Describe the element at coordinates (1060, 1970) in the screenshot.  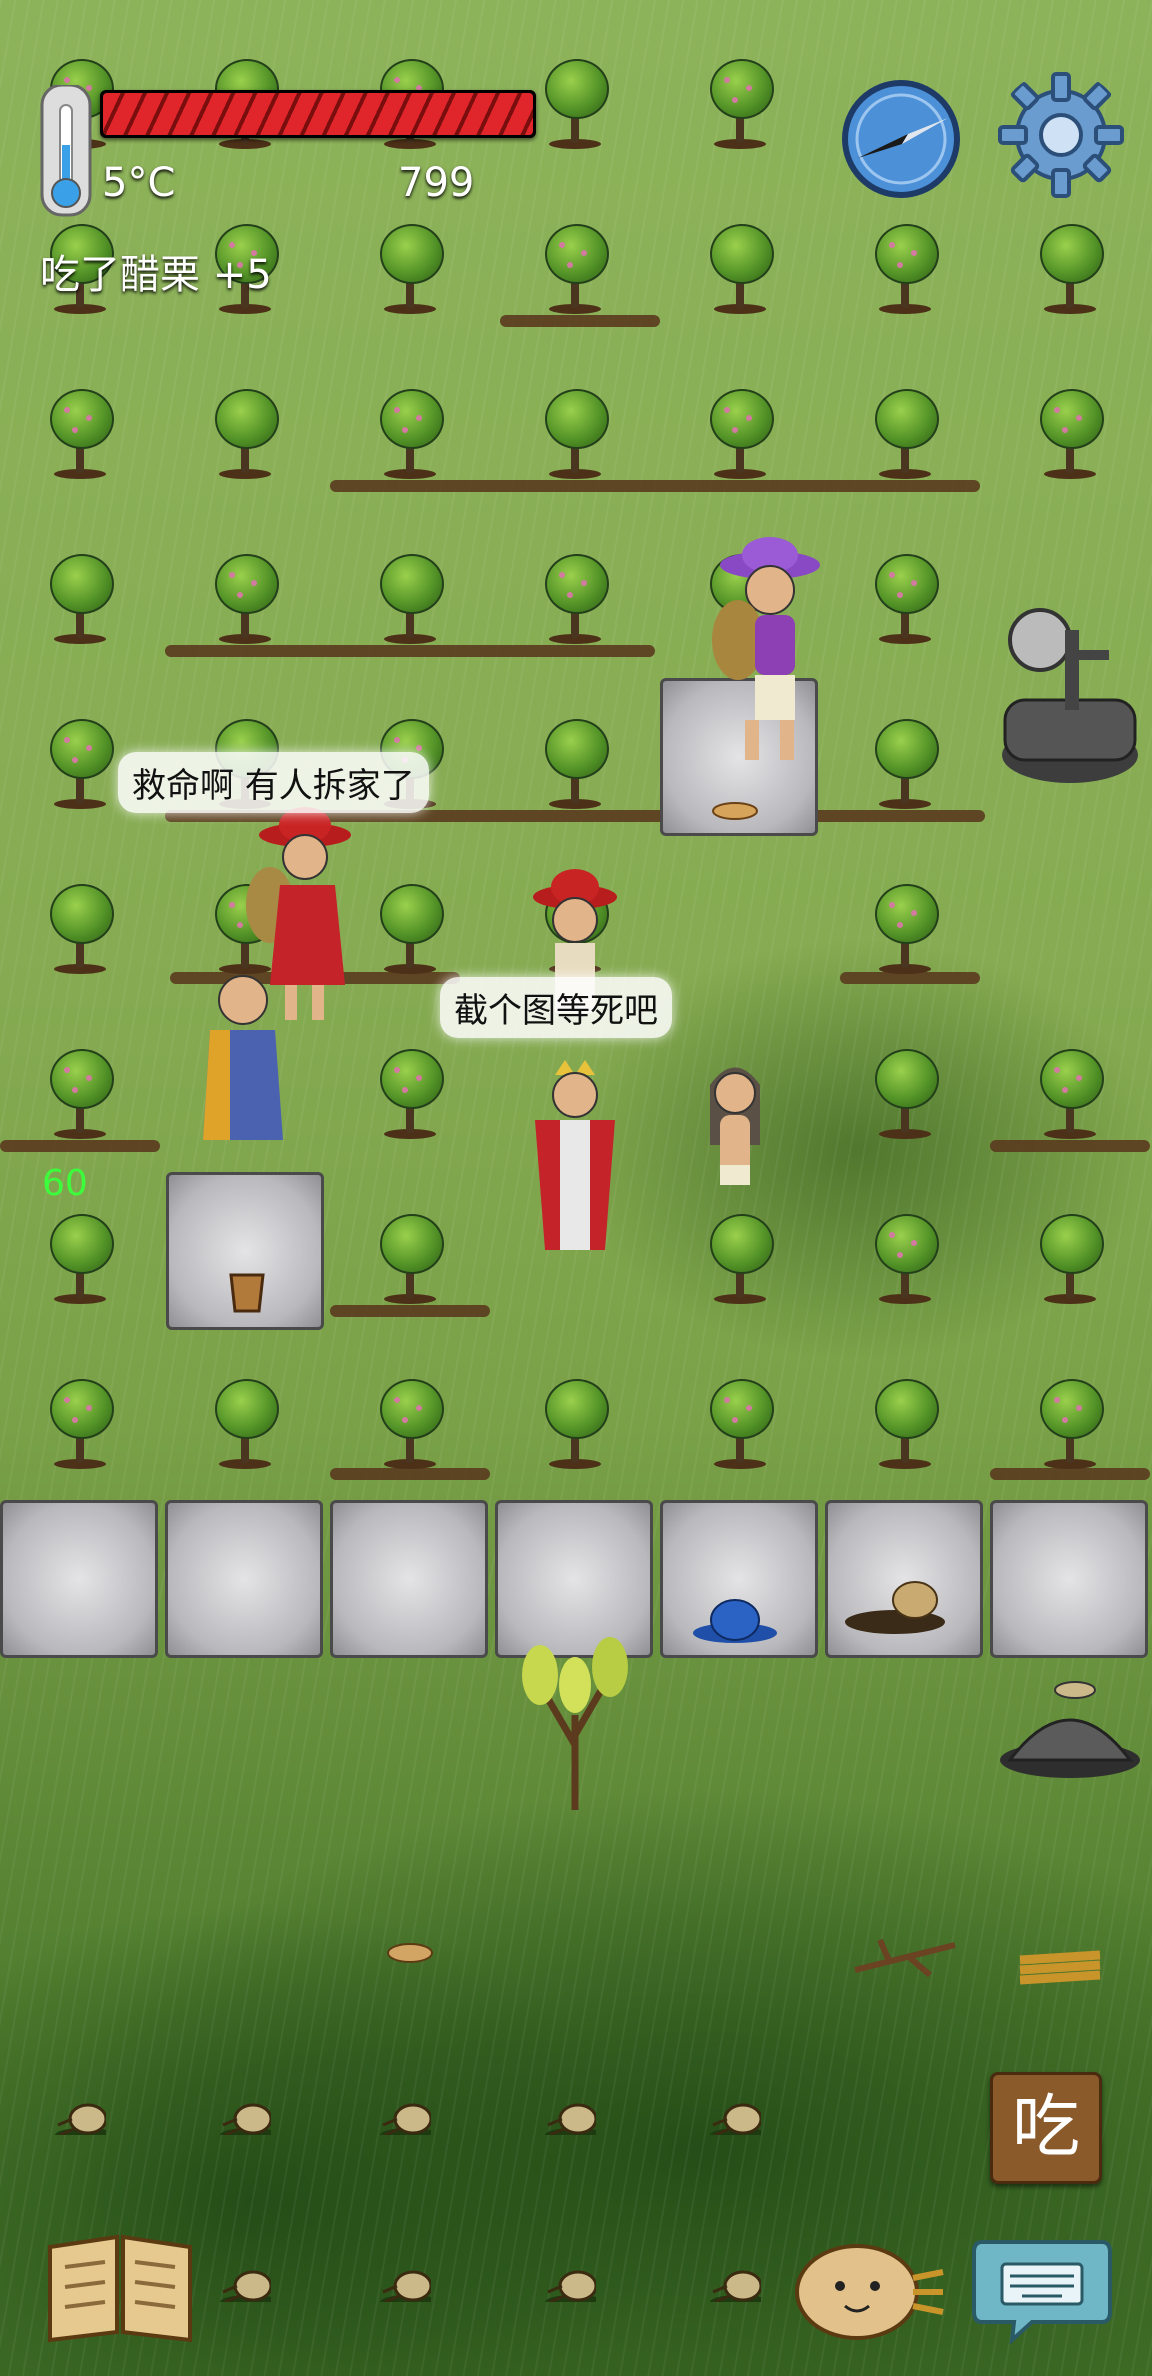
I see `wheat-sheaf-icon` at that location.